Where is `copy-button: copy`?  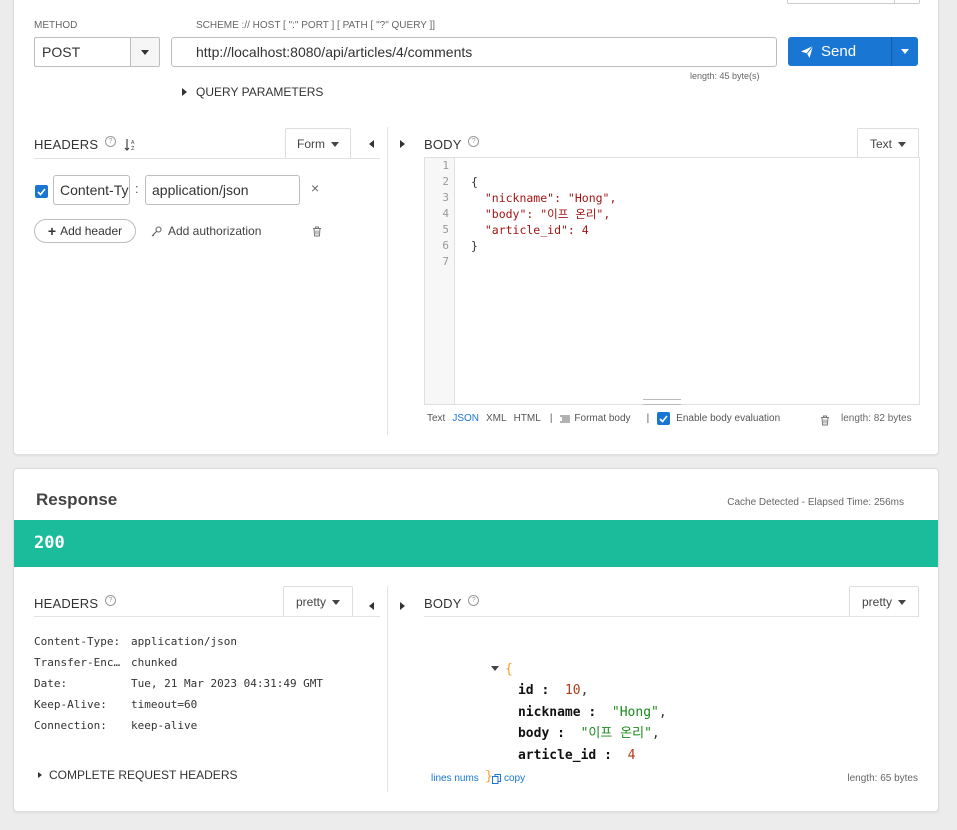
copy-button: copy is located at coordinates (508, 778).